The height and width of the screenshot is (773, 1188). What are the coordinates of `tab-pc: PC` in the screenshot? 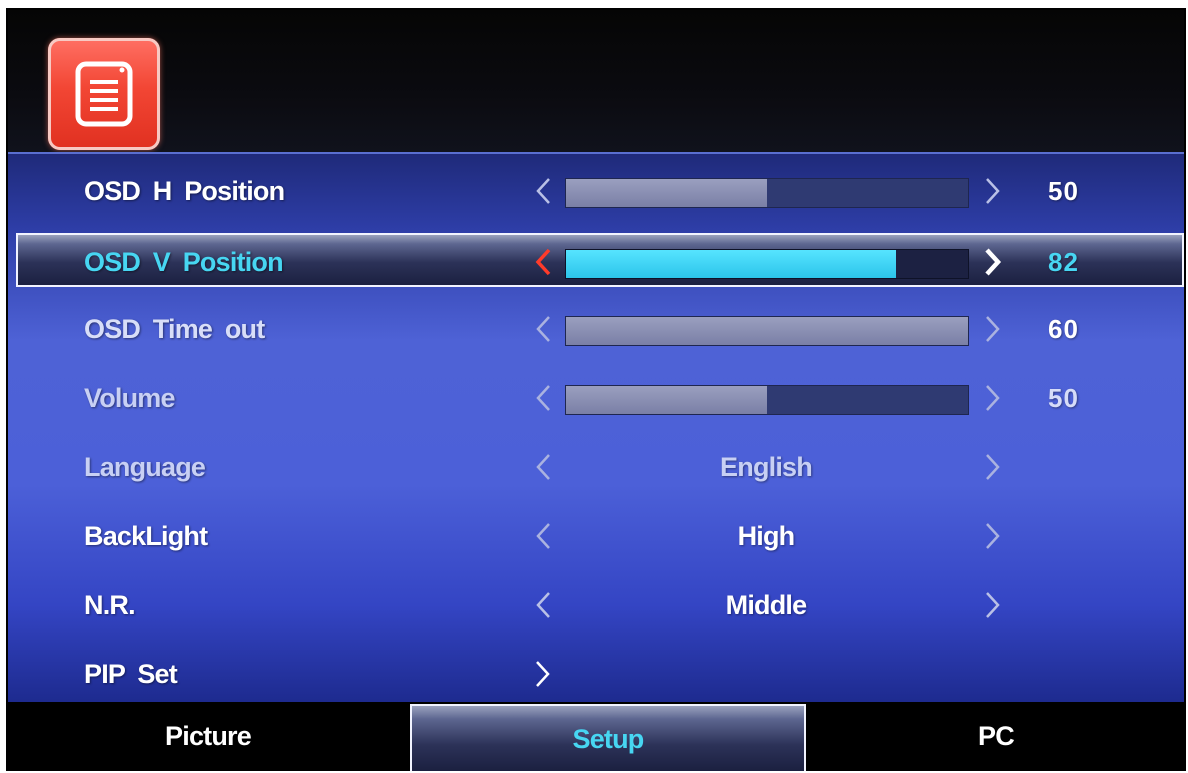 It's located at (996, 736).